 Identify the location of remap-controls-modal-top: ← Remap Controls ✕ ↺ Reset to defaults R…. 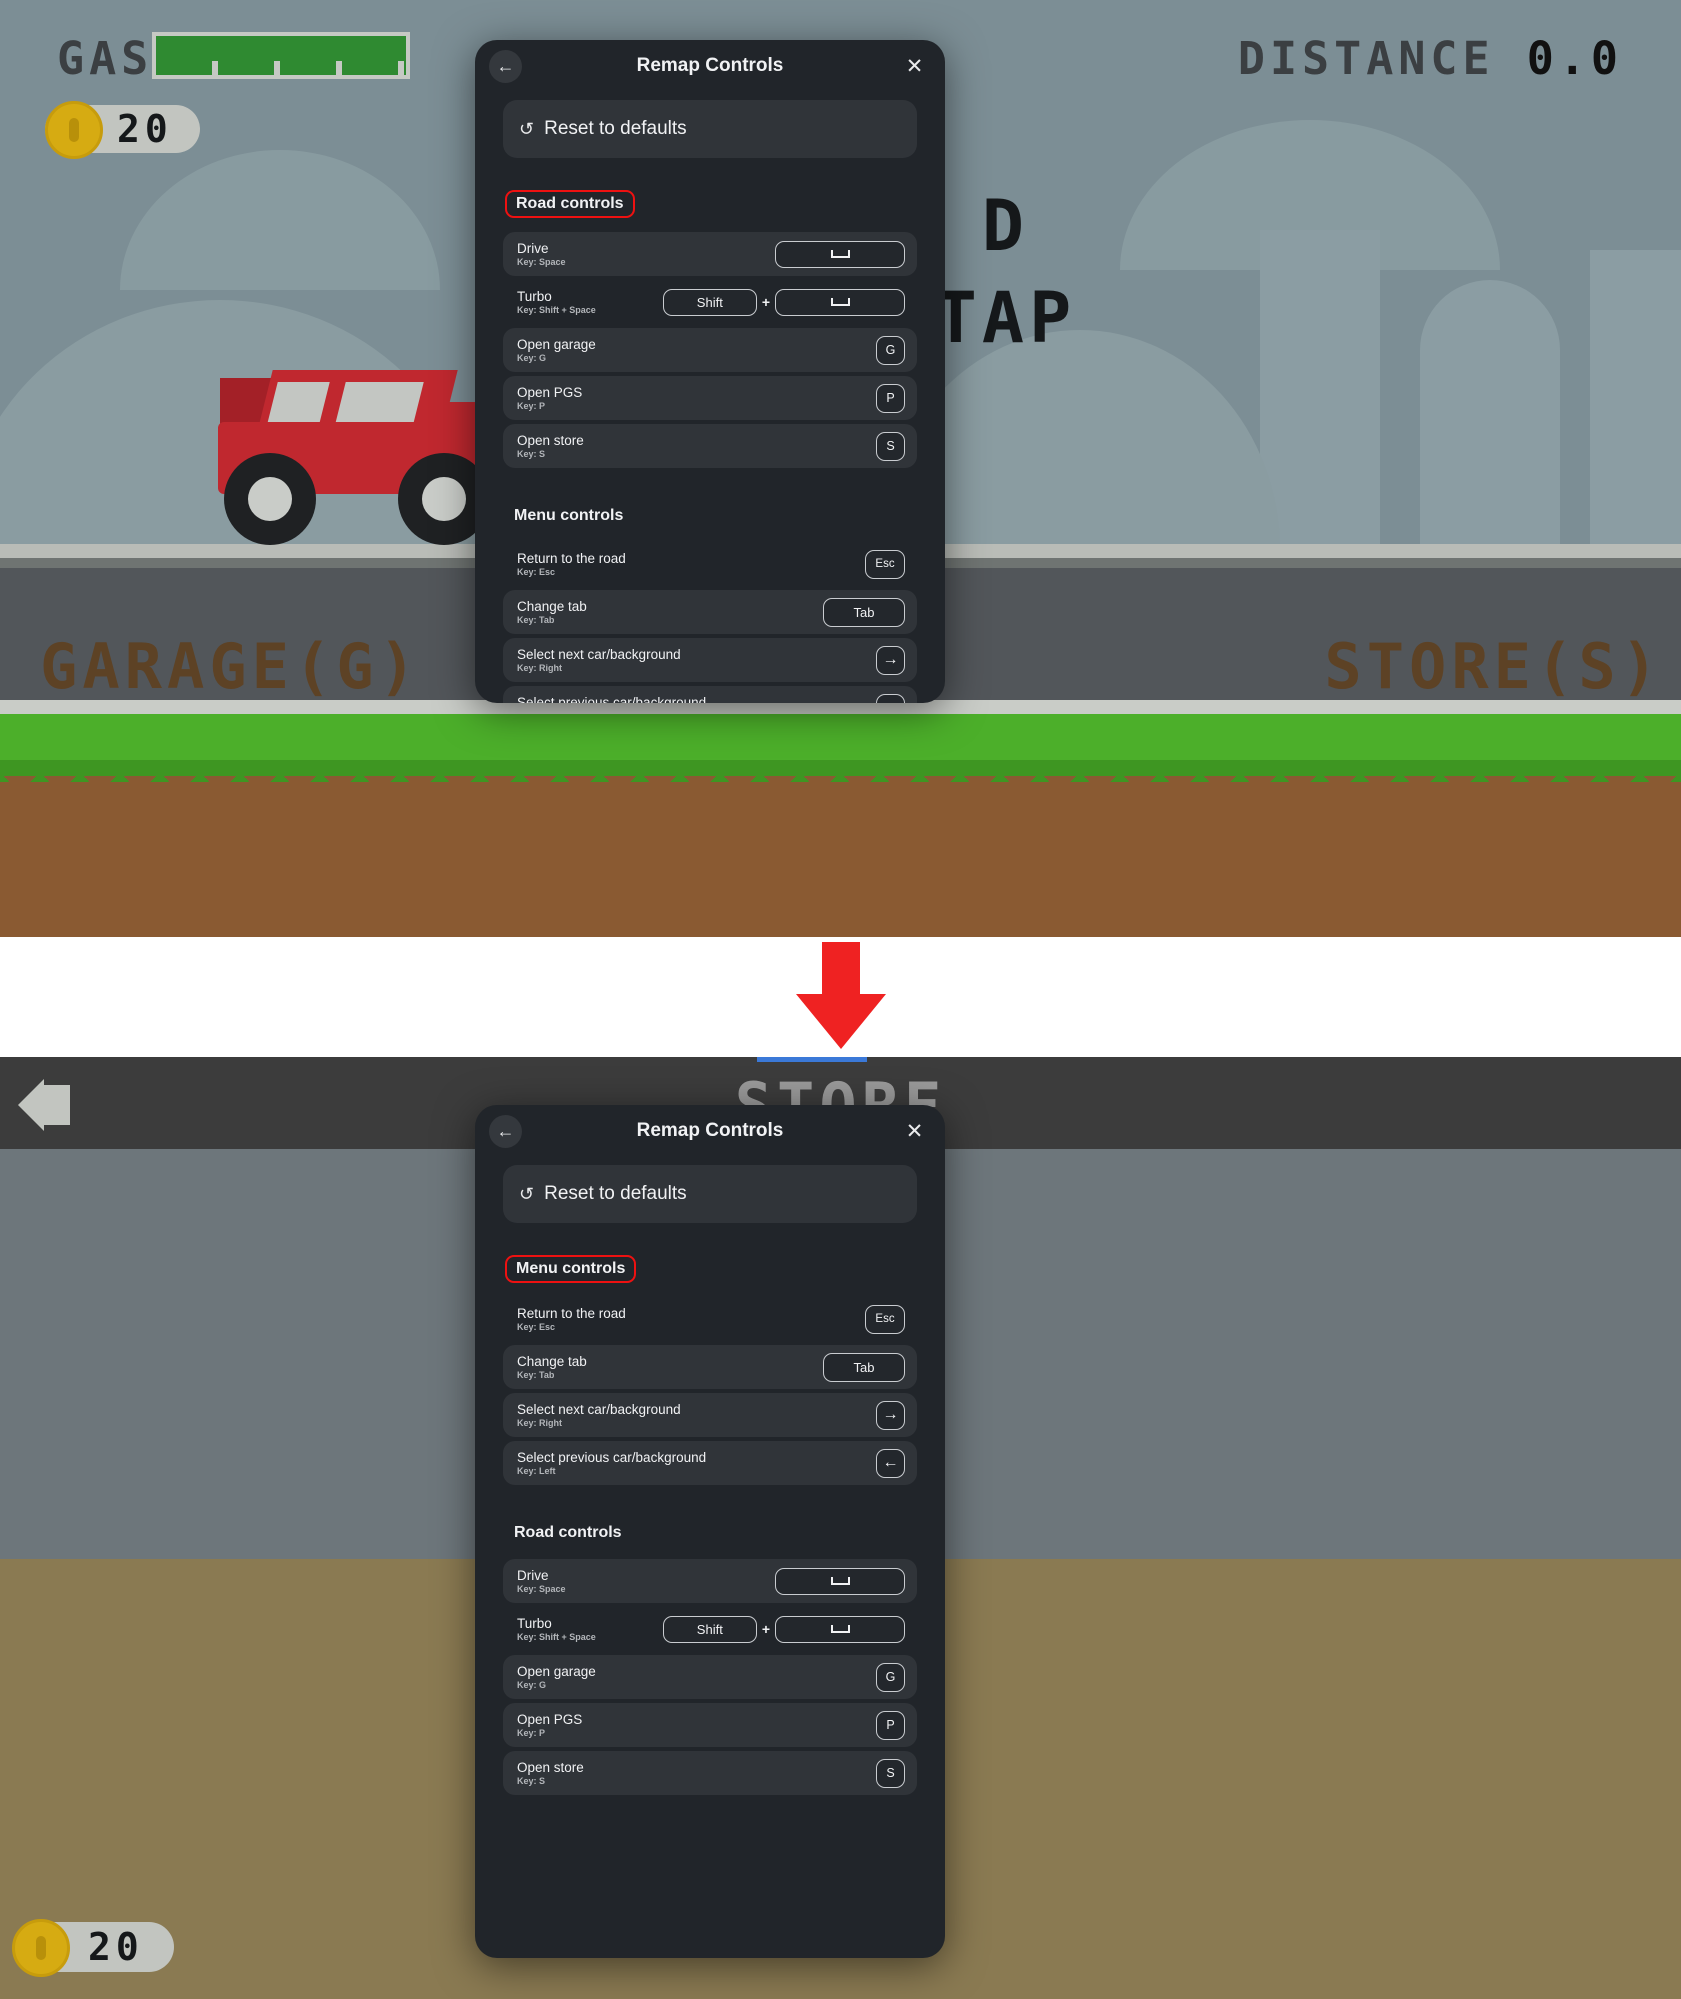
(710, 371).